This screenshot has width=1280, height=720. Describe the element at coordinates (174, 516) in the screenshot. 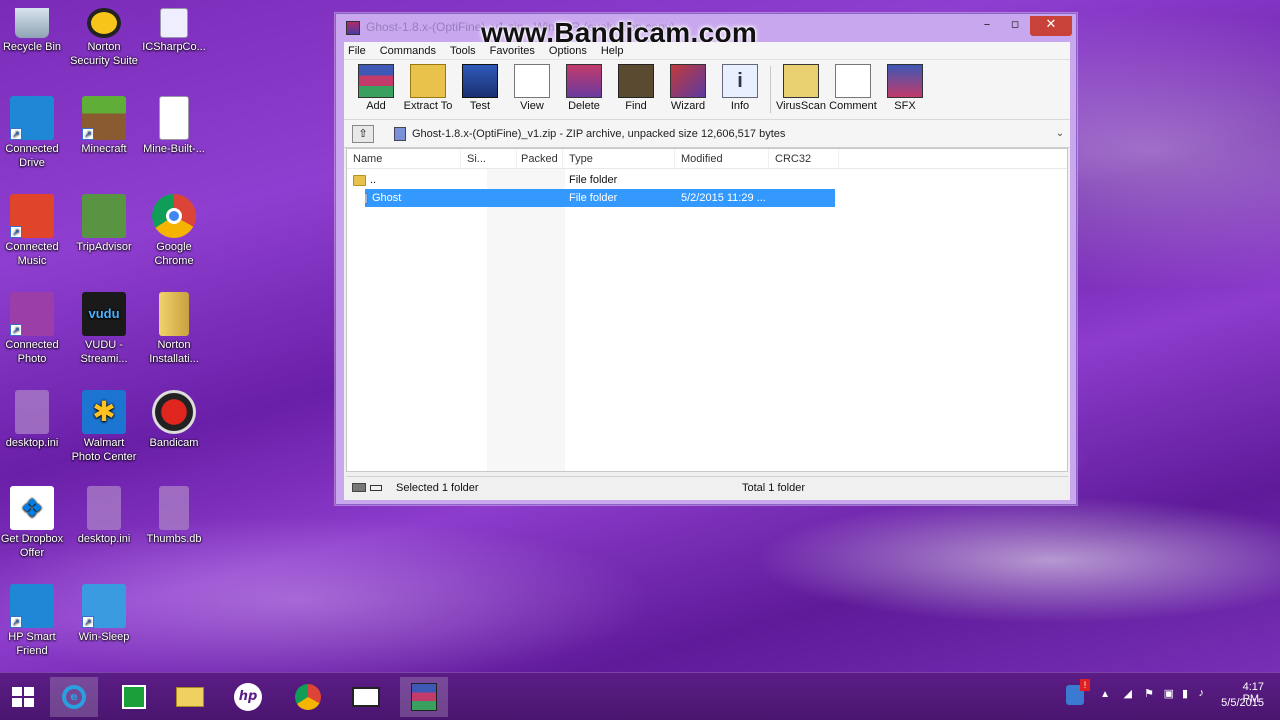

I see `desktop-icon-thumbs-db: Thumbs.db` at that location.